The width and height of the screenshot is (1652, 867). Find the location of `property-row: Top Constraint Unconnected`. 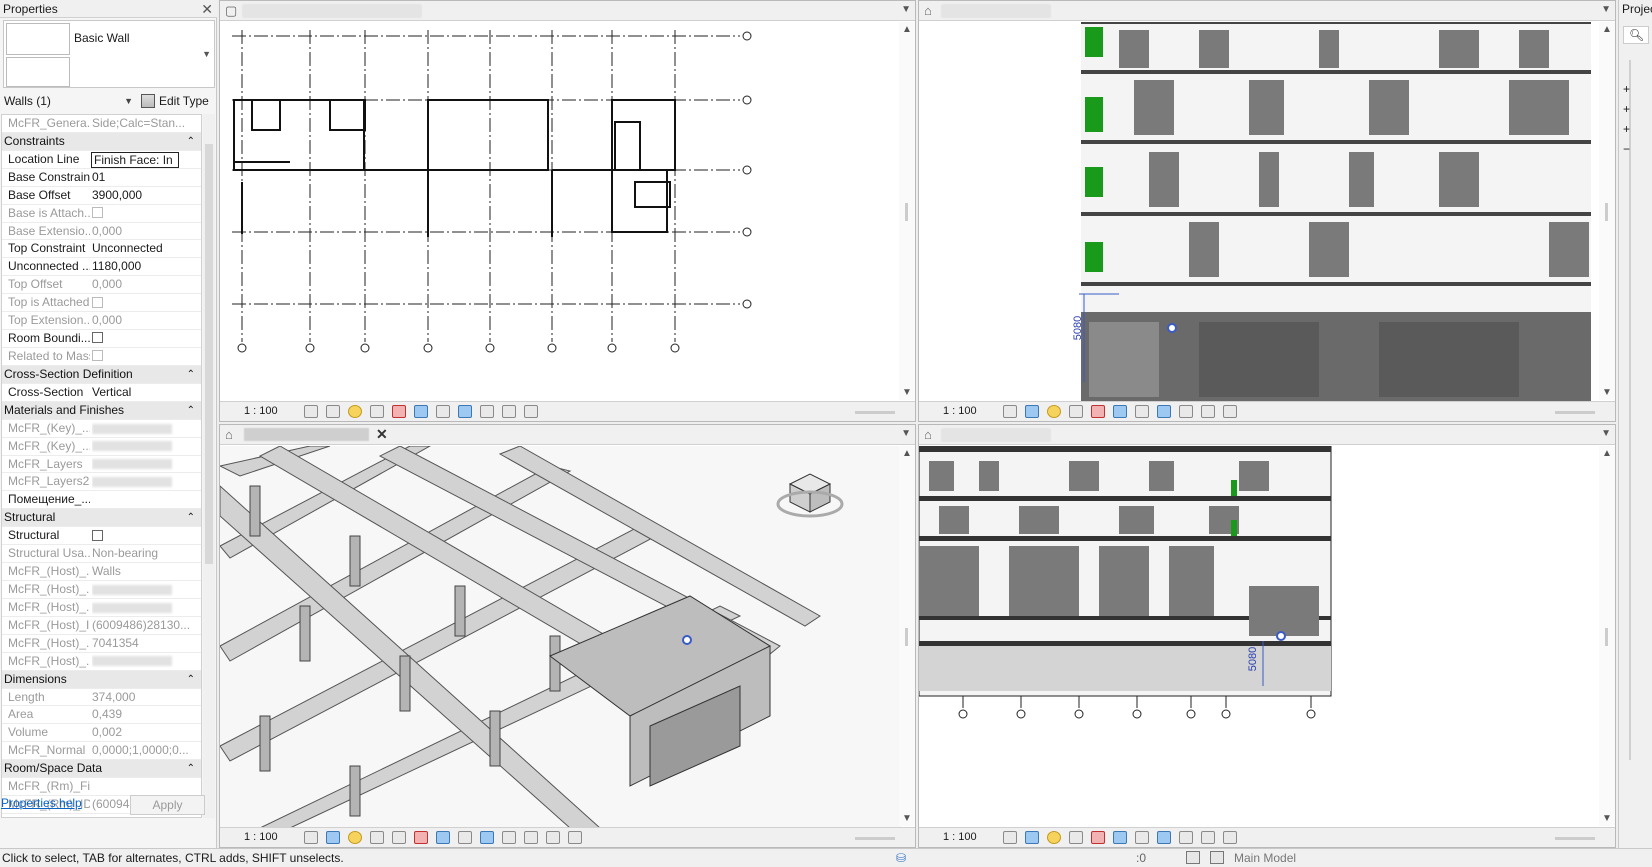

property-row: Top Constraint Unconnected is located at coordinates (101, 249).